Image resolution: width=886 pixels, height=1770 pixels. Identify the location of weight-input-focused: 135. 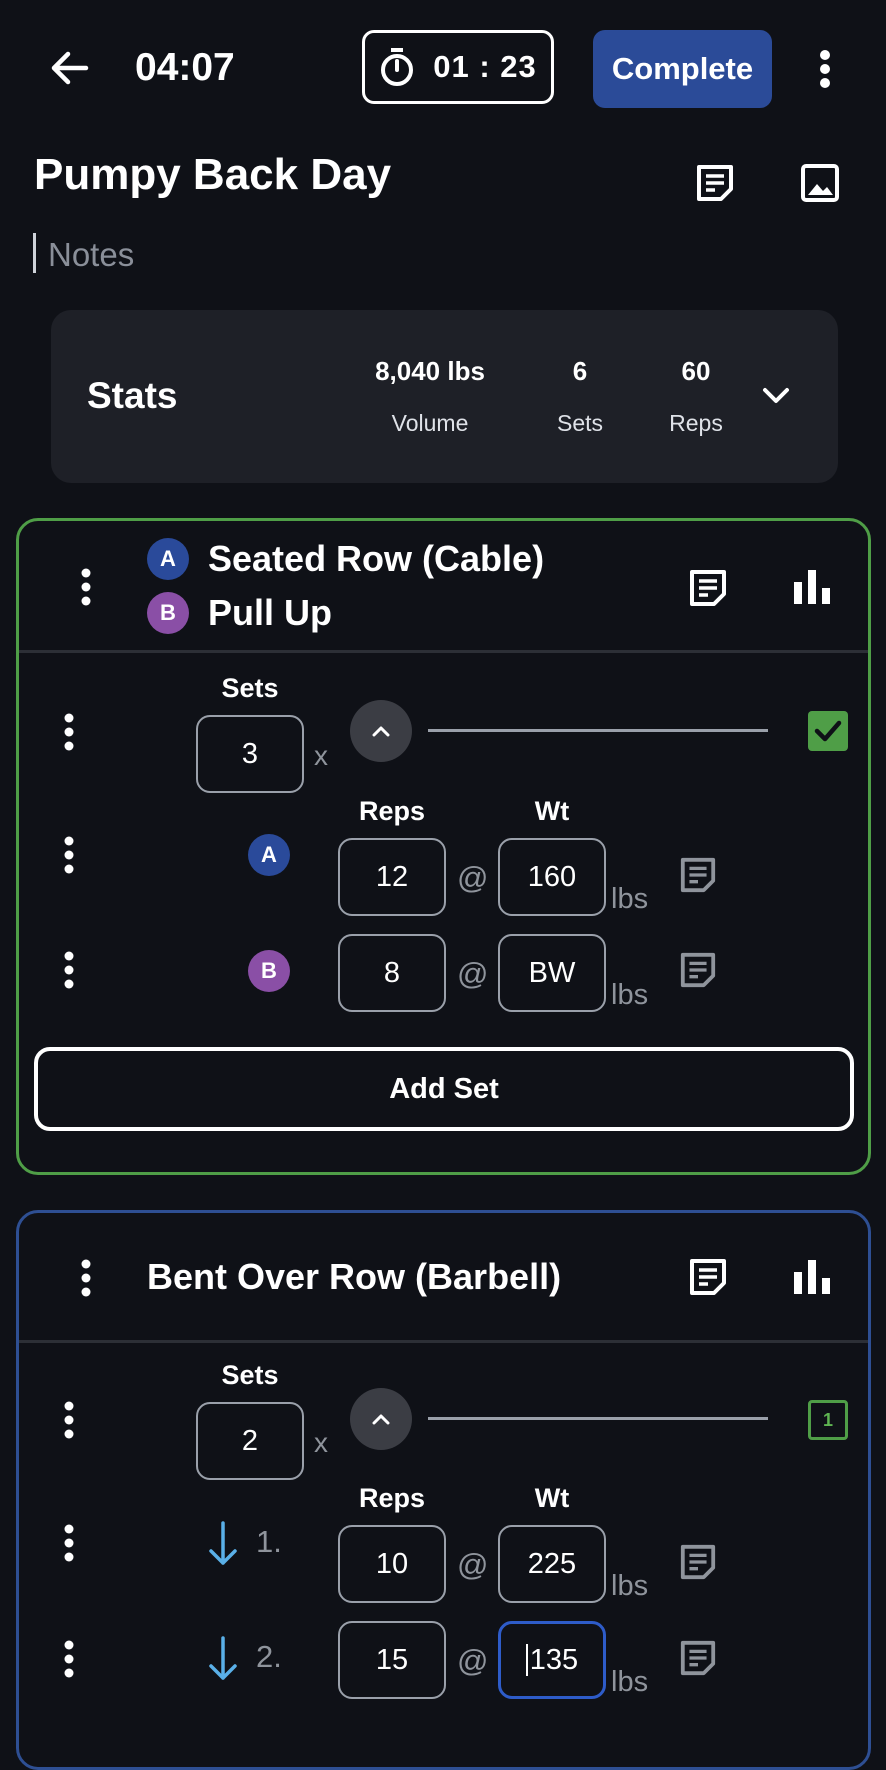
(552, 1660).